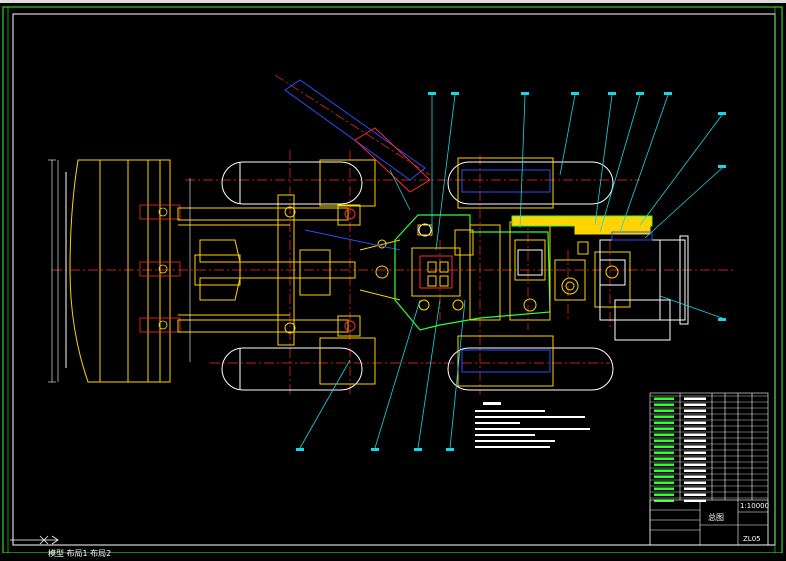 The width and height of the screenshot is (786, 561). I want to click on dimension-lines, so click(119, 271).